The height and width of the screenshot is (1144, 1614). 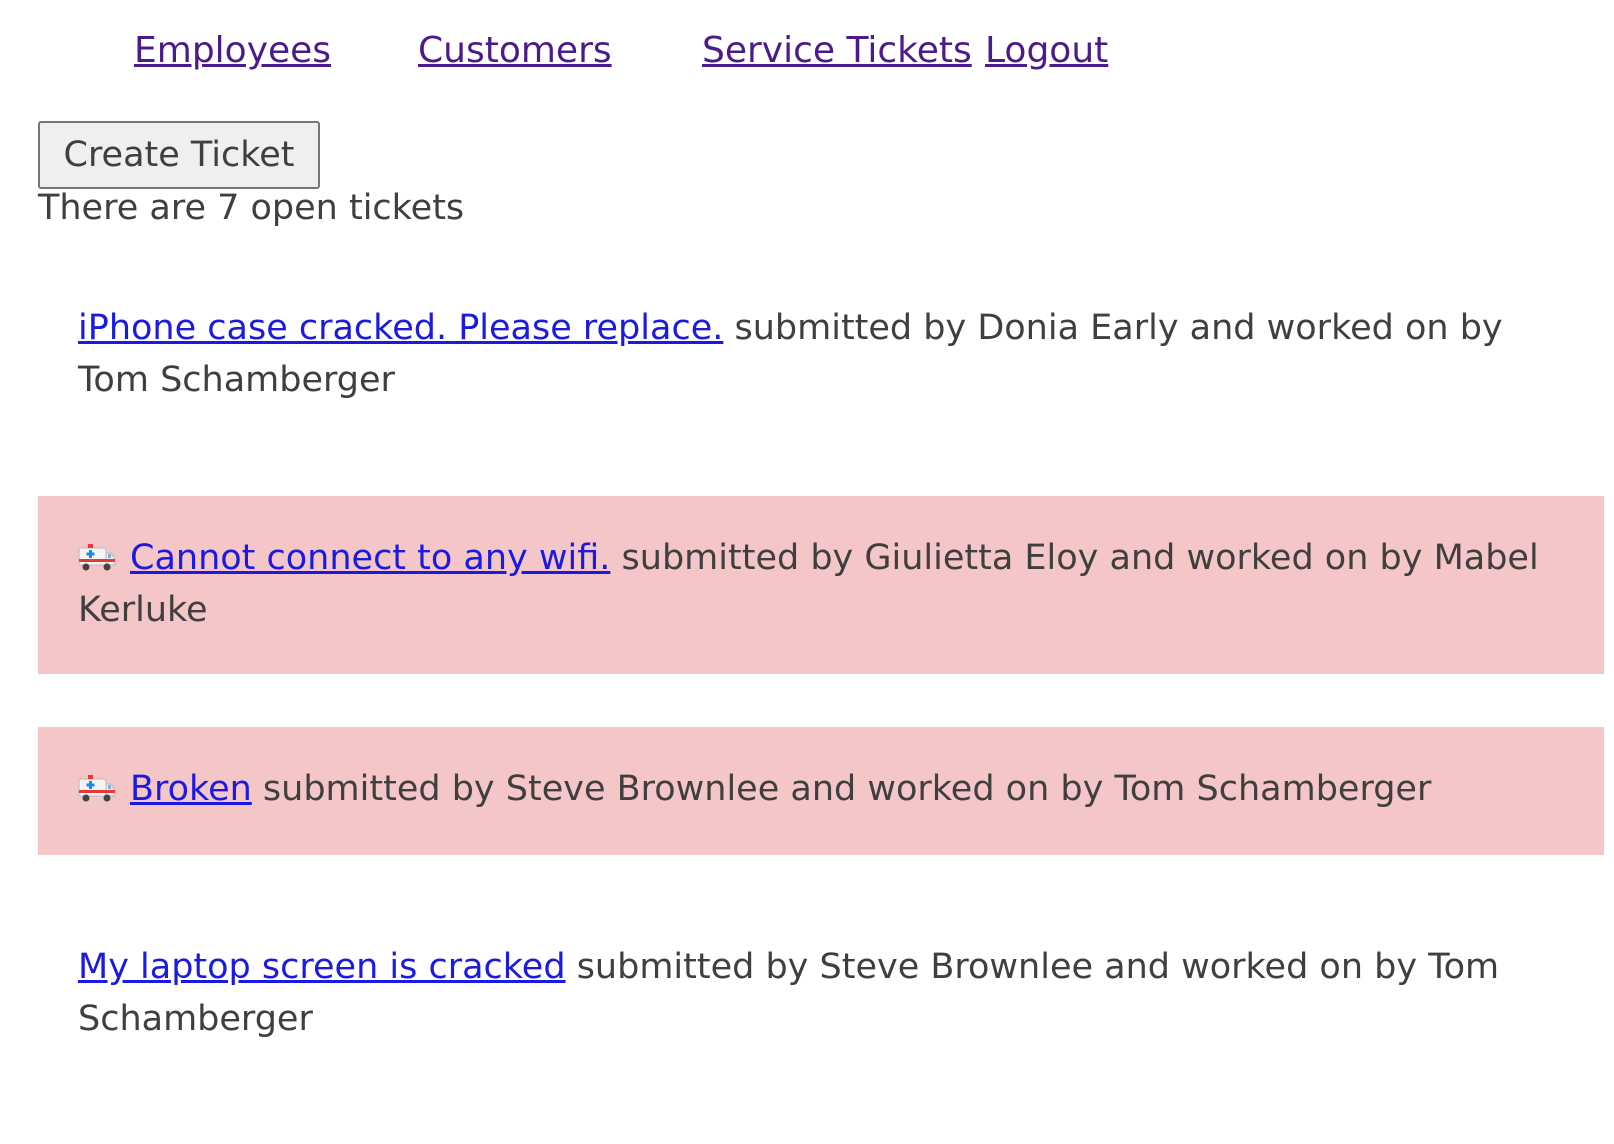 What do you see at coordinates (232, 50) in the screenshot?
I see `nav-link-employees: Employees` at bounding box center [232, 50].